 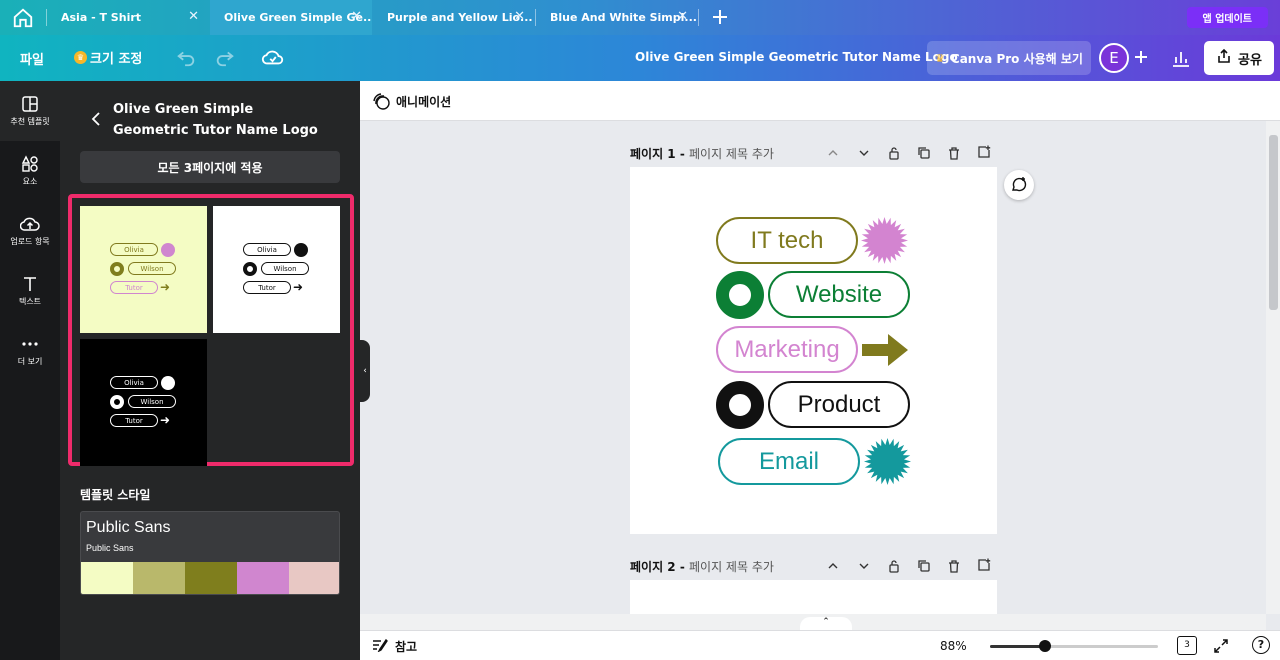 What do you see at coordinates (128, 17) in the screenshot?
I see `tab-asia-tshirt: Asia - T Shirt ✕` at bounding box center [128, 17].